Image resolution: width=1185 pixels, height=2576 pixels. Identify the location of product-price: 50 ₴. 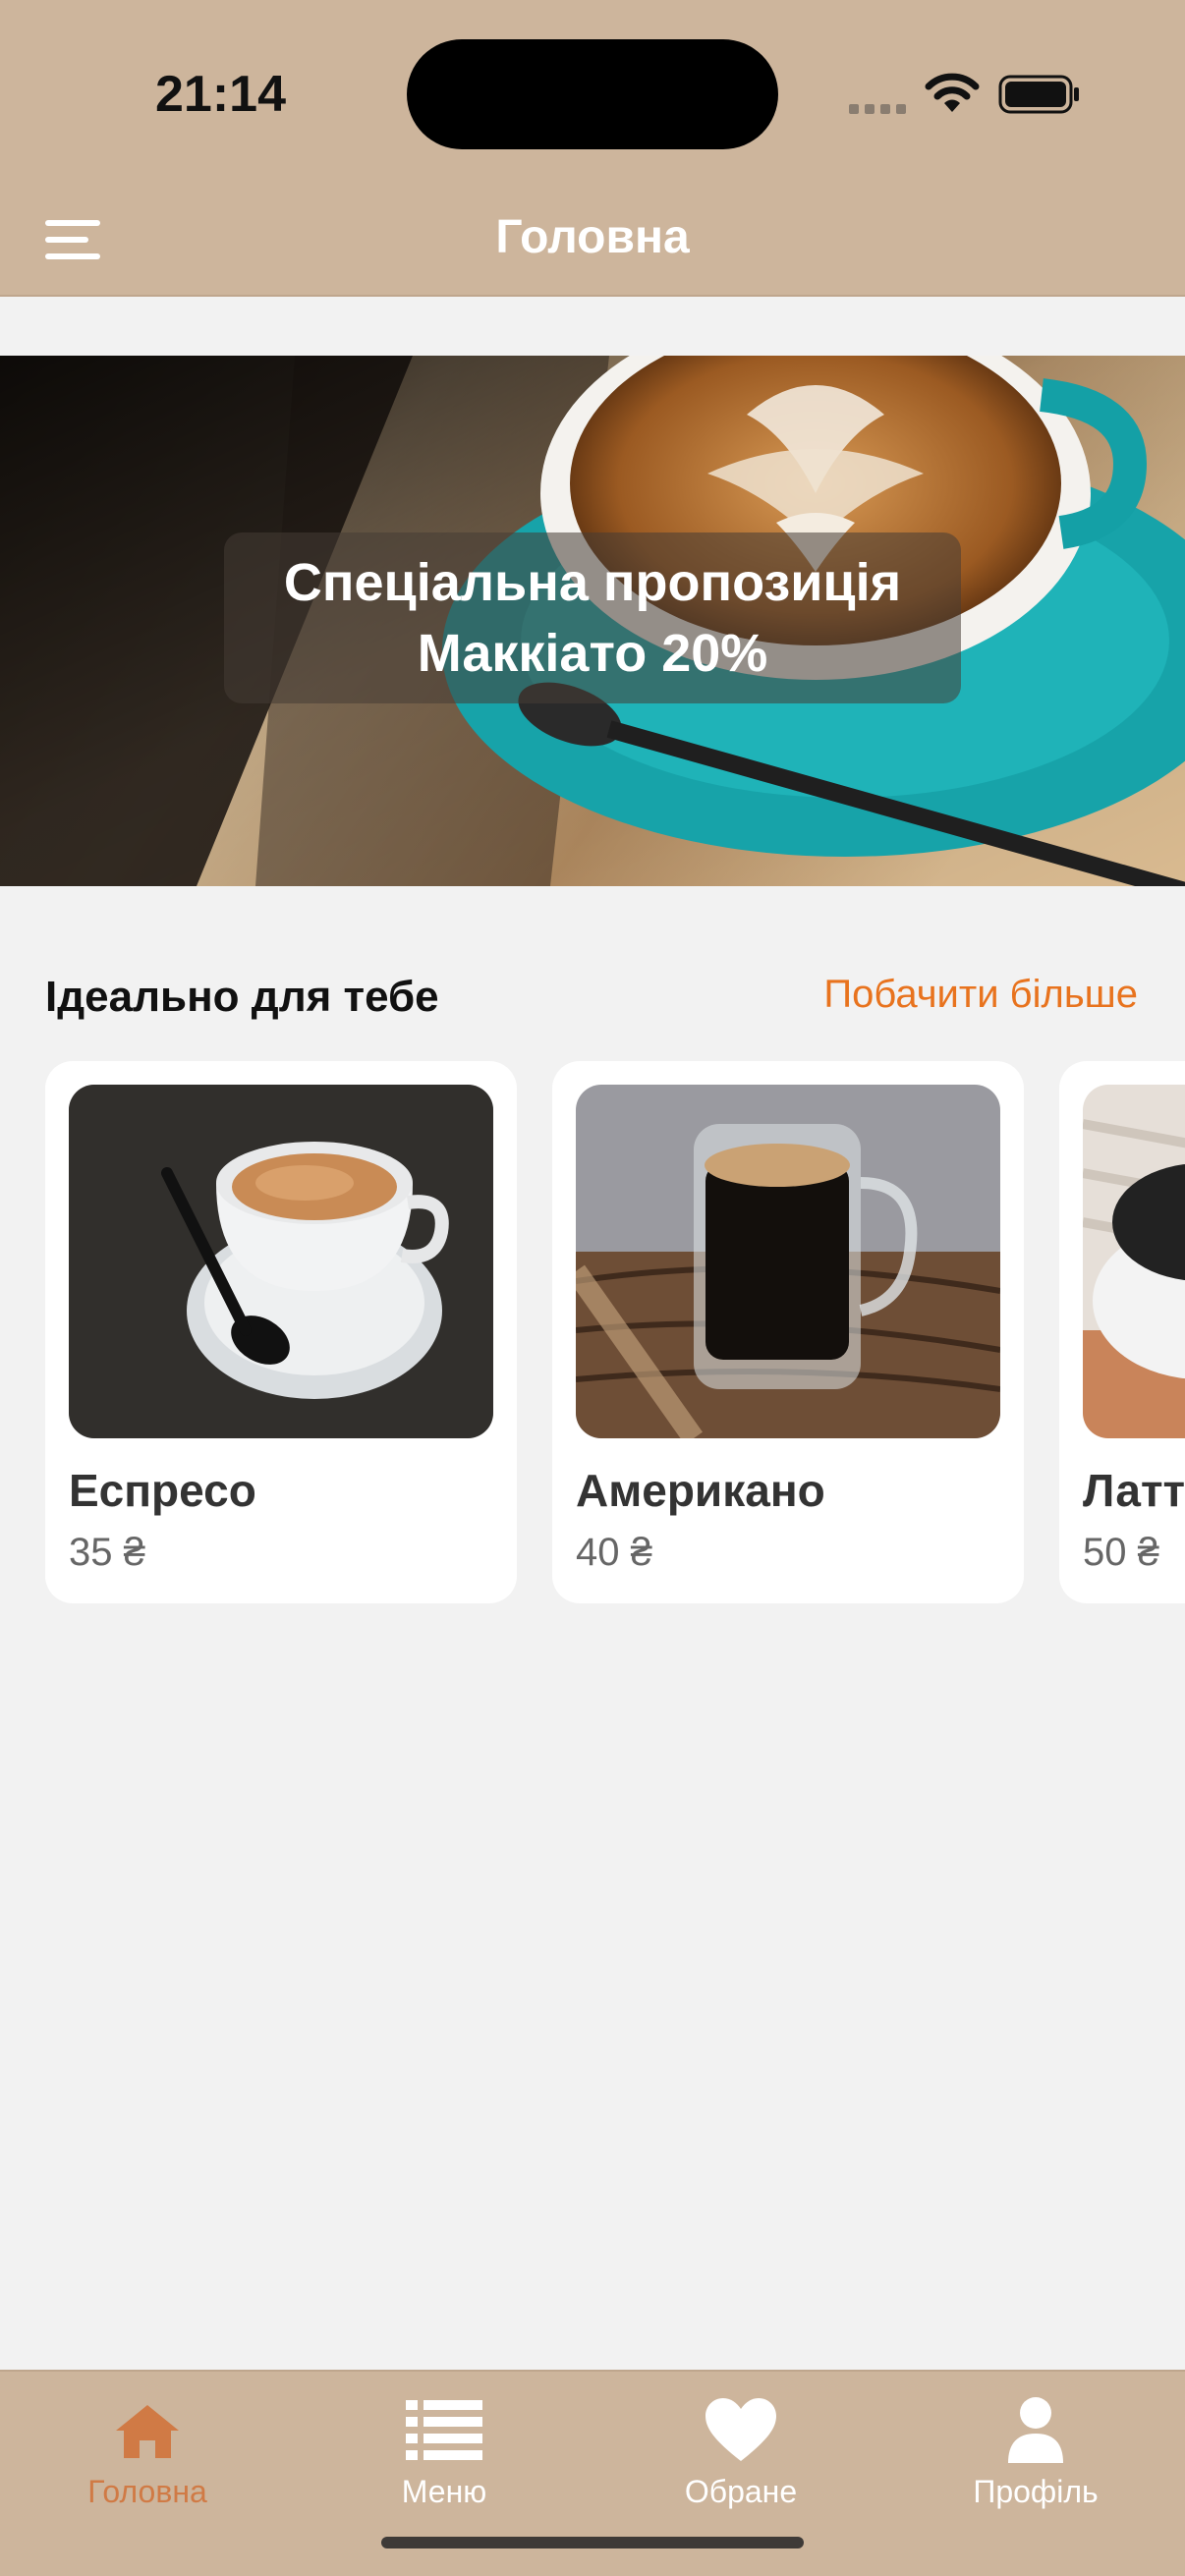
(1121, 1552).